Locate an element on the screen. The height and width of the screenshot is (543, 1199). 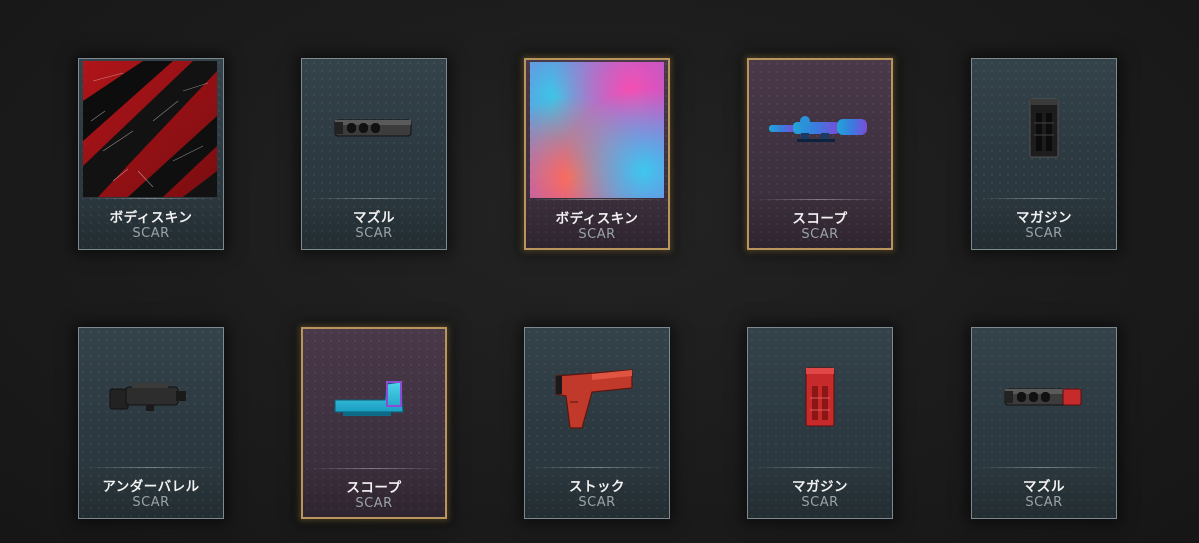
stock-red-icon is located at coordinates (597, 397).